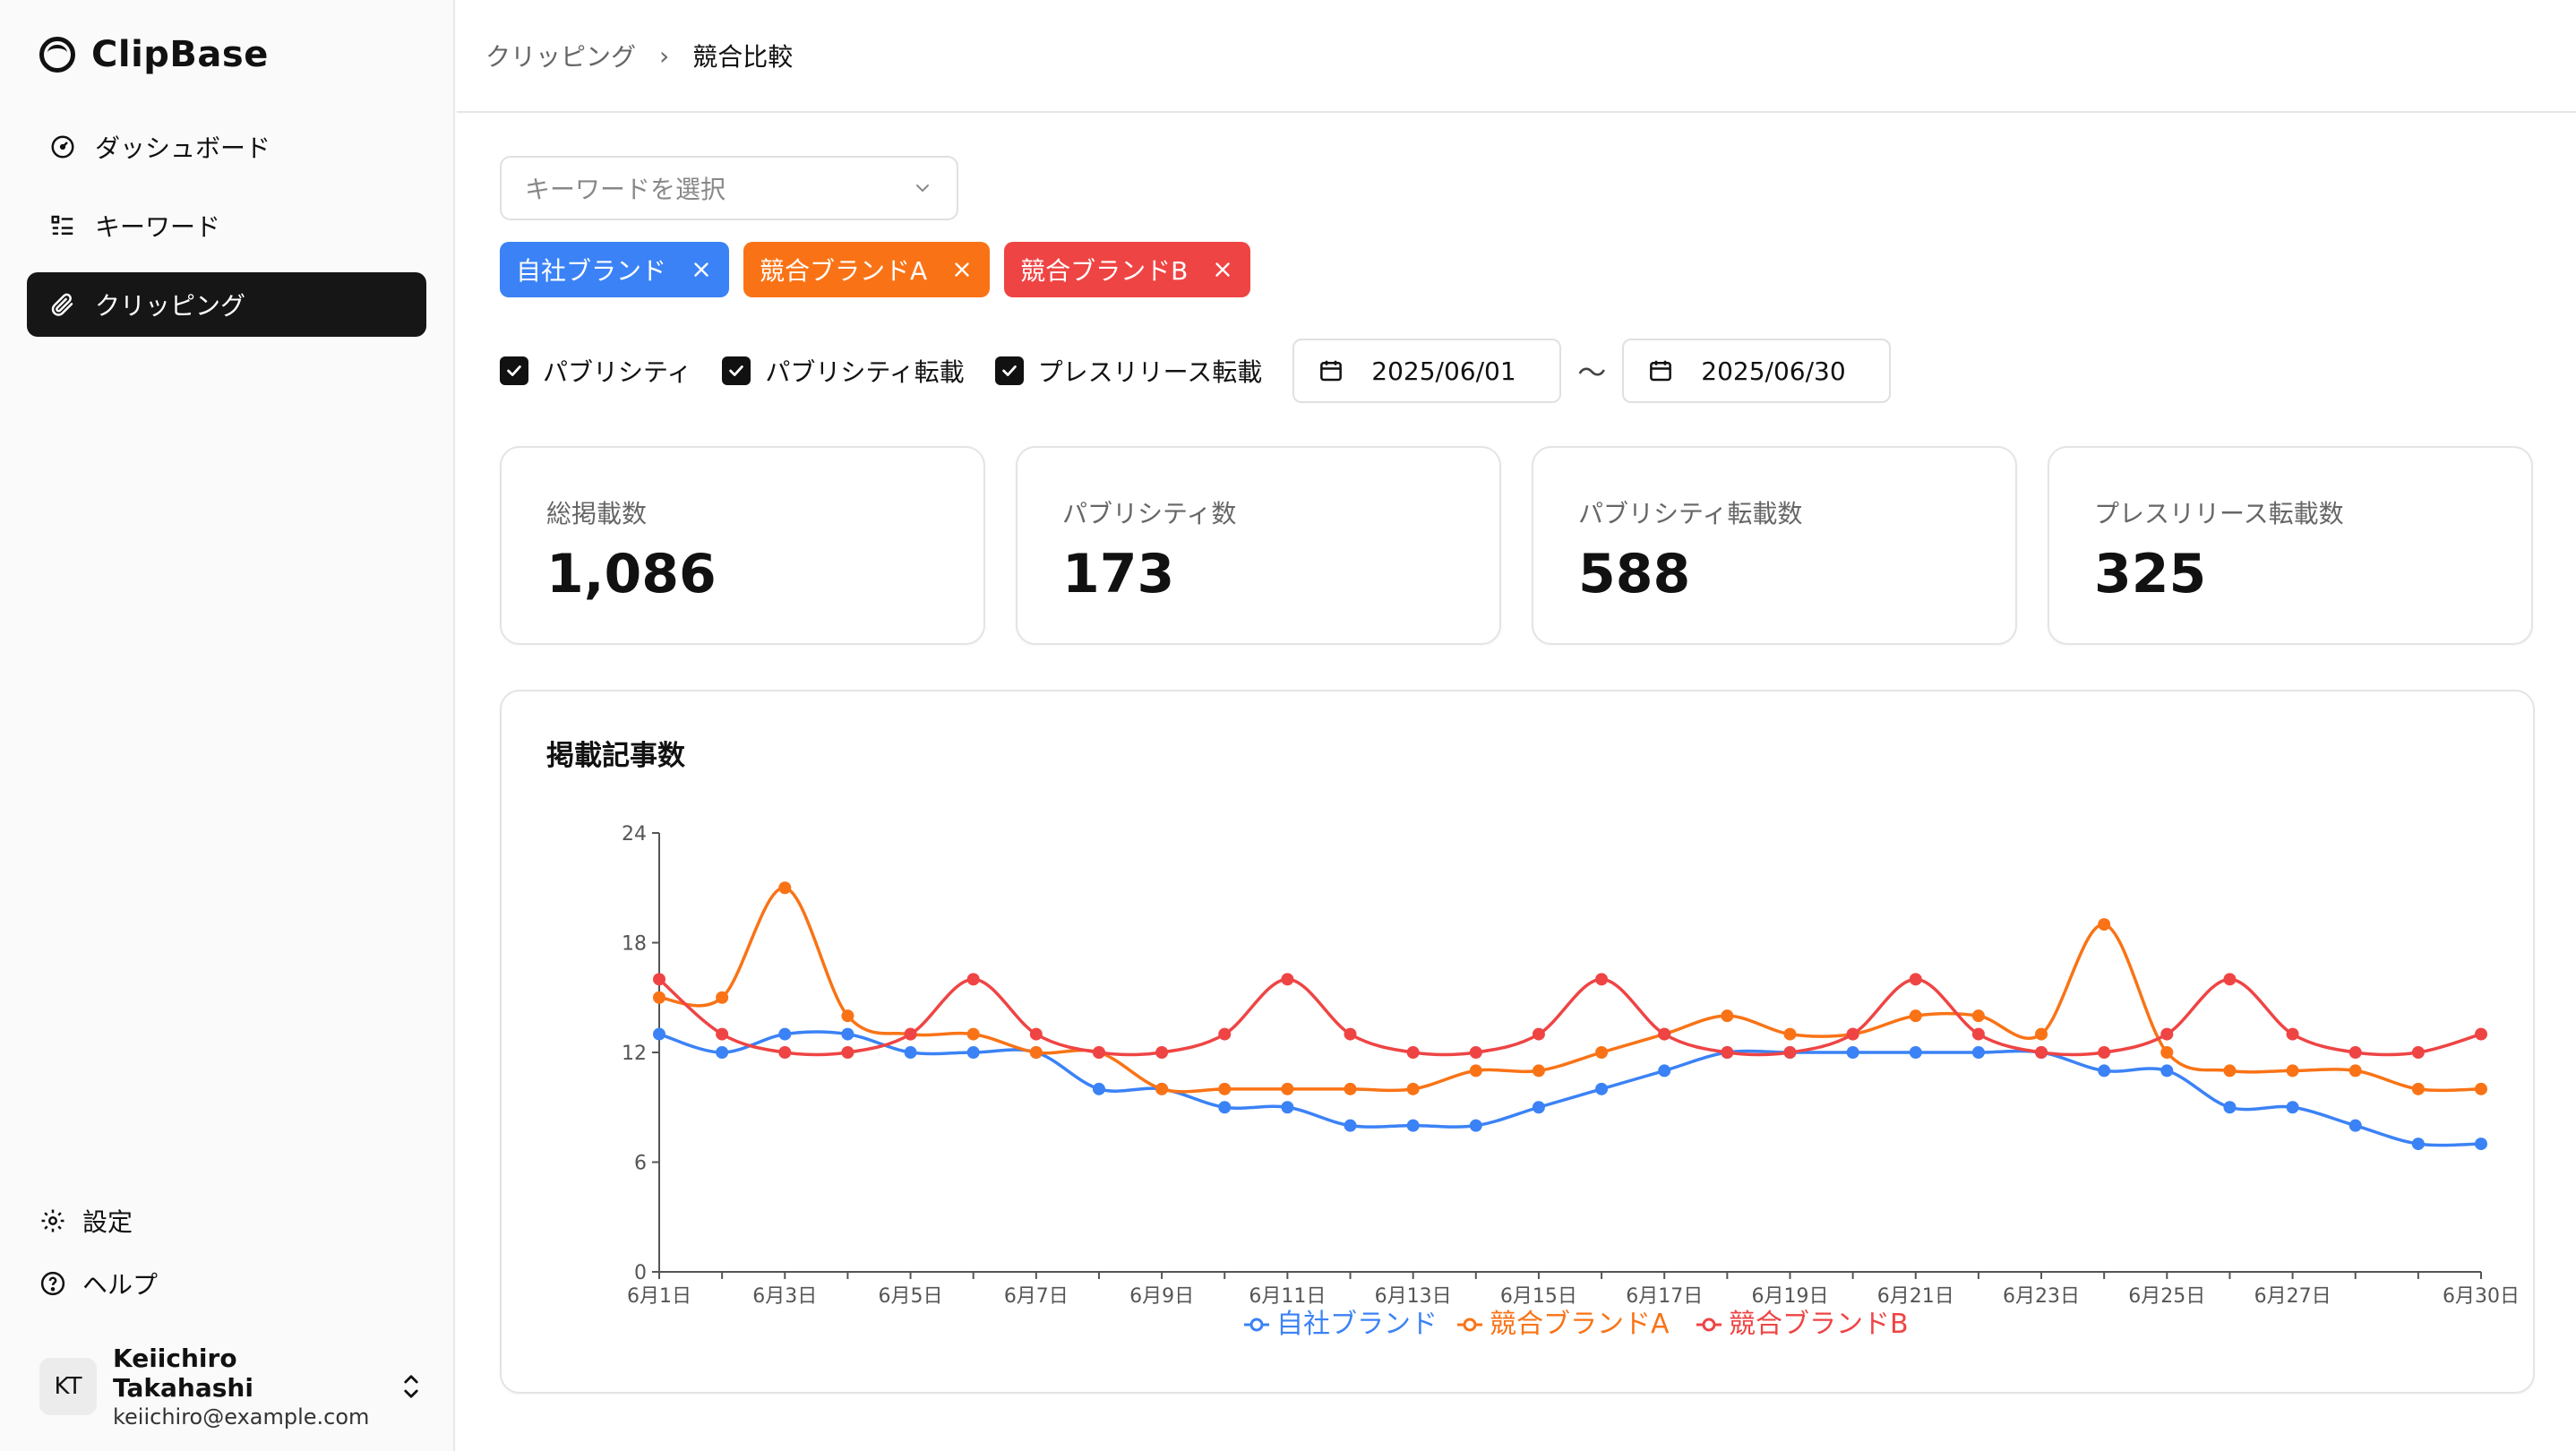 The image size is (2576, 1451). Describe the element at coordinates (1413, 1296) in the screenshot. I see `x-tick-label: 6月13日` at that location.